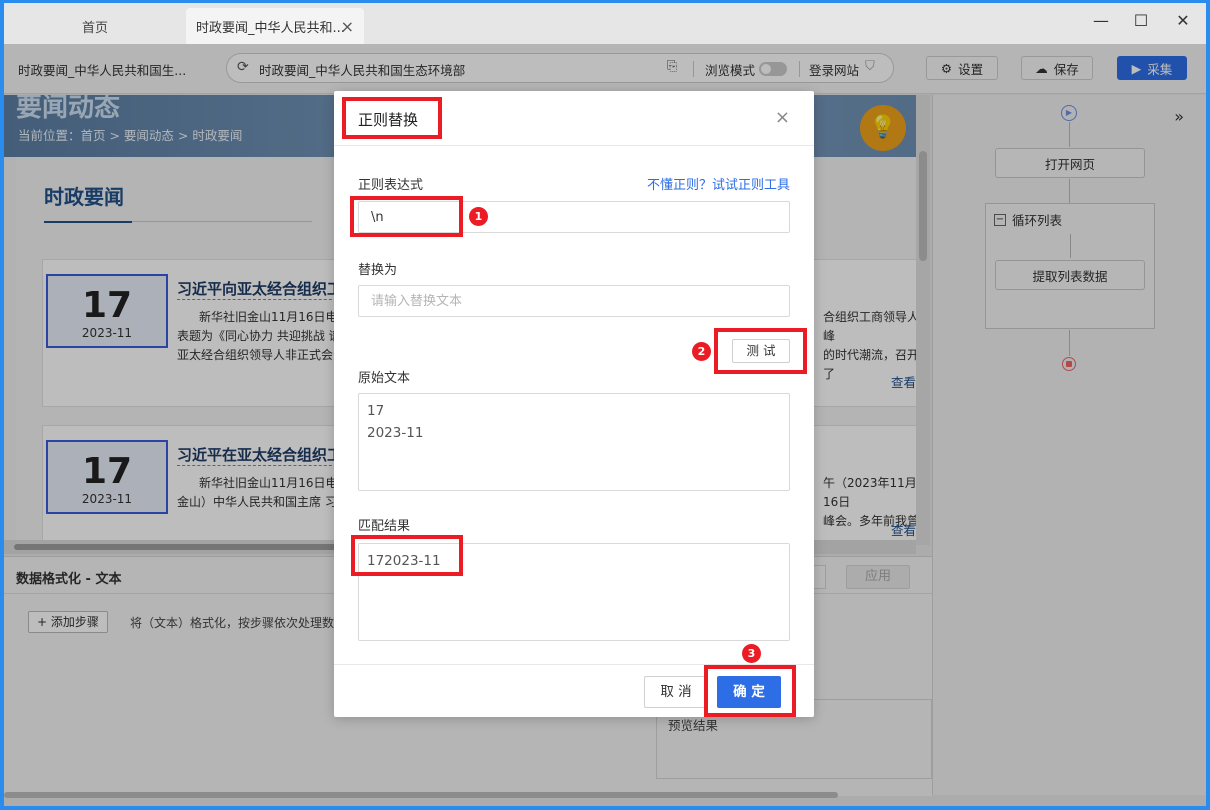 This screenshot has width=1210, height=810. I want to click on step-badge: 2, so click(701, 351).